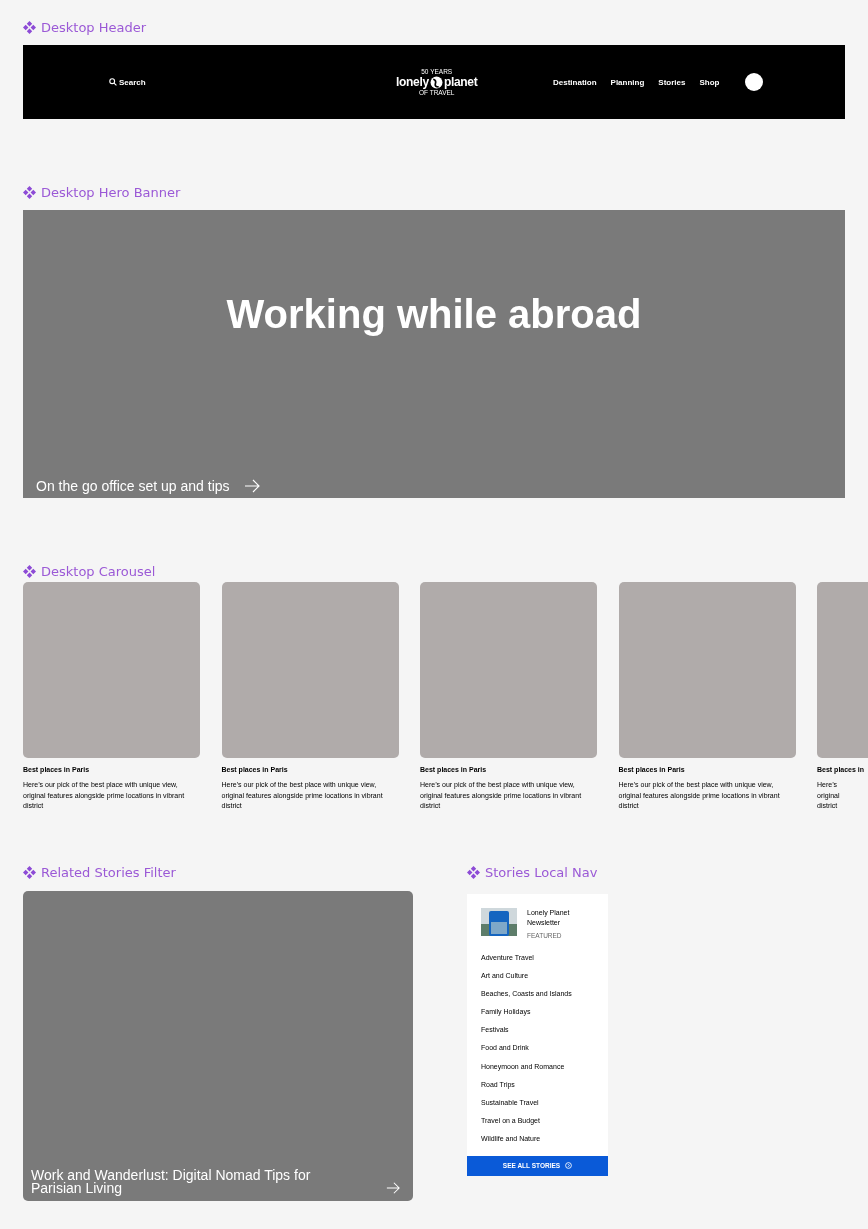 This screenshot has width=868, height=1229. I want to click on nav-link: Planning, so click(627, 82).